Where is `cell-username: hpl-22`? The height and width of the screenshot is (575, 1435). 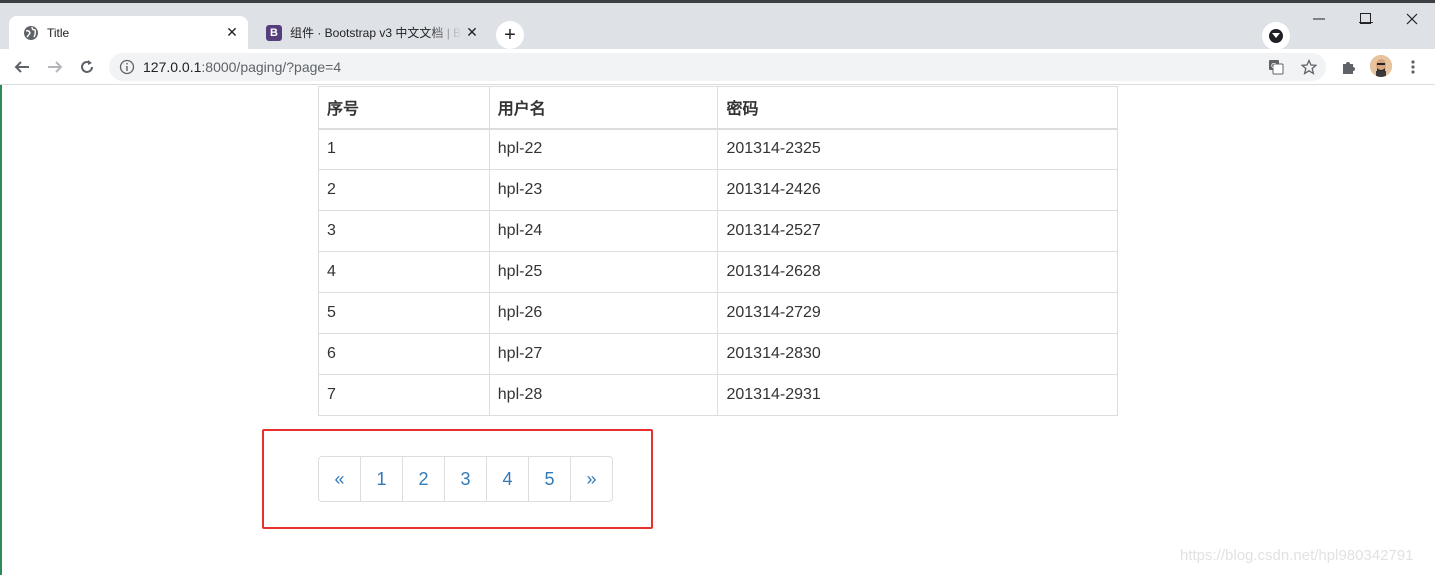
cell-username: hpl-22 is located at coordinates (603, 149).